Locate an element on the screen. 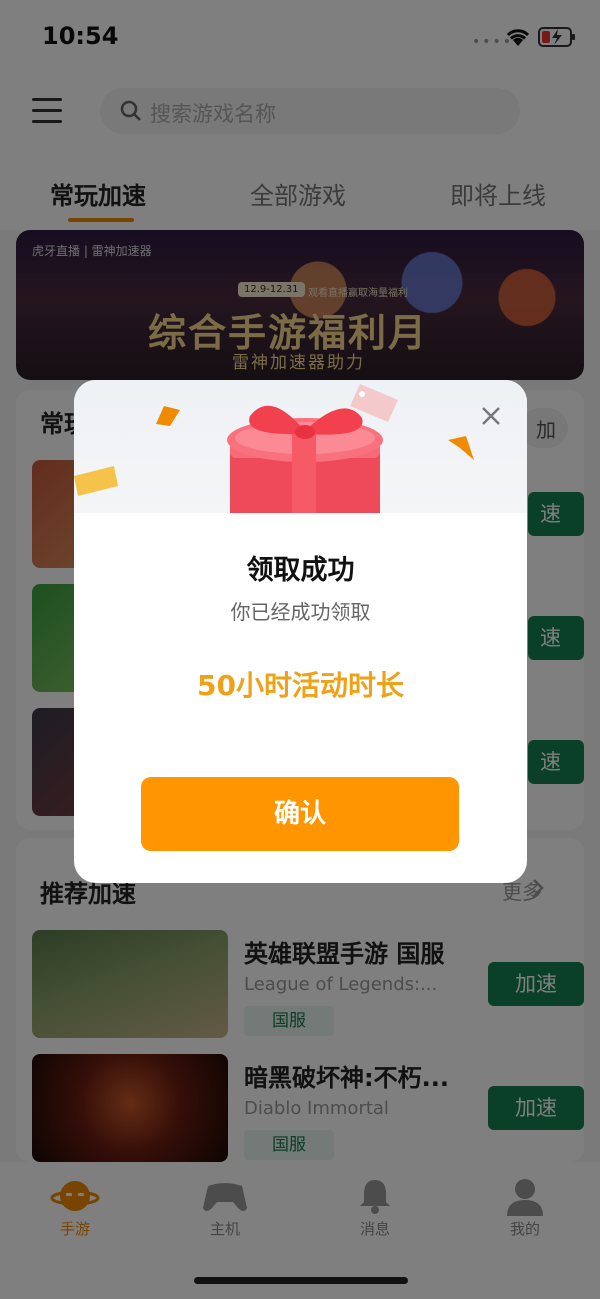  reward-text: 50小时活动时长 is located at coordinates (300, 685).